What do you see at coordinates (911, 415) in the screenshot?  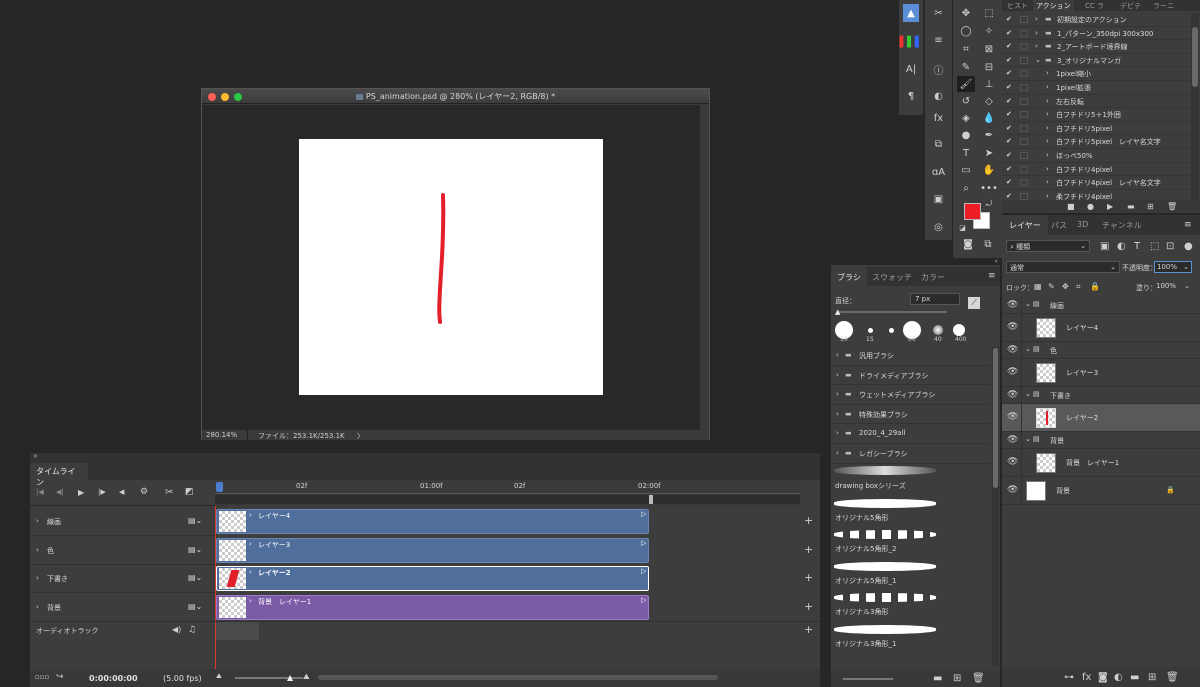 I see `brush-folder: › ▬ 特殊効果ブラシ` at bounding box center [911, 415].